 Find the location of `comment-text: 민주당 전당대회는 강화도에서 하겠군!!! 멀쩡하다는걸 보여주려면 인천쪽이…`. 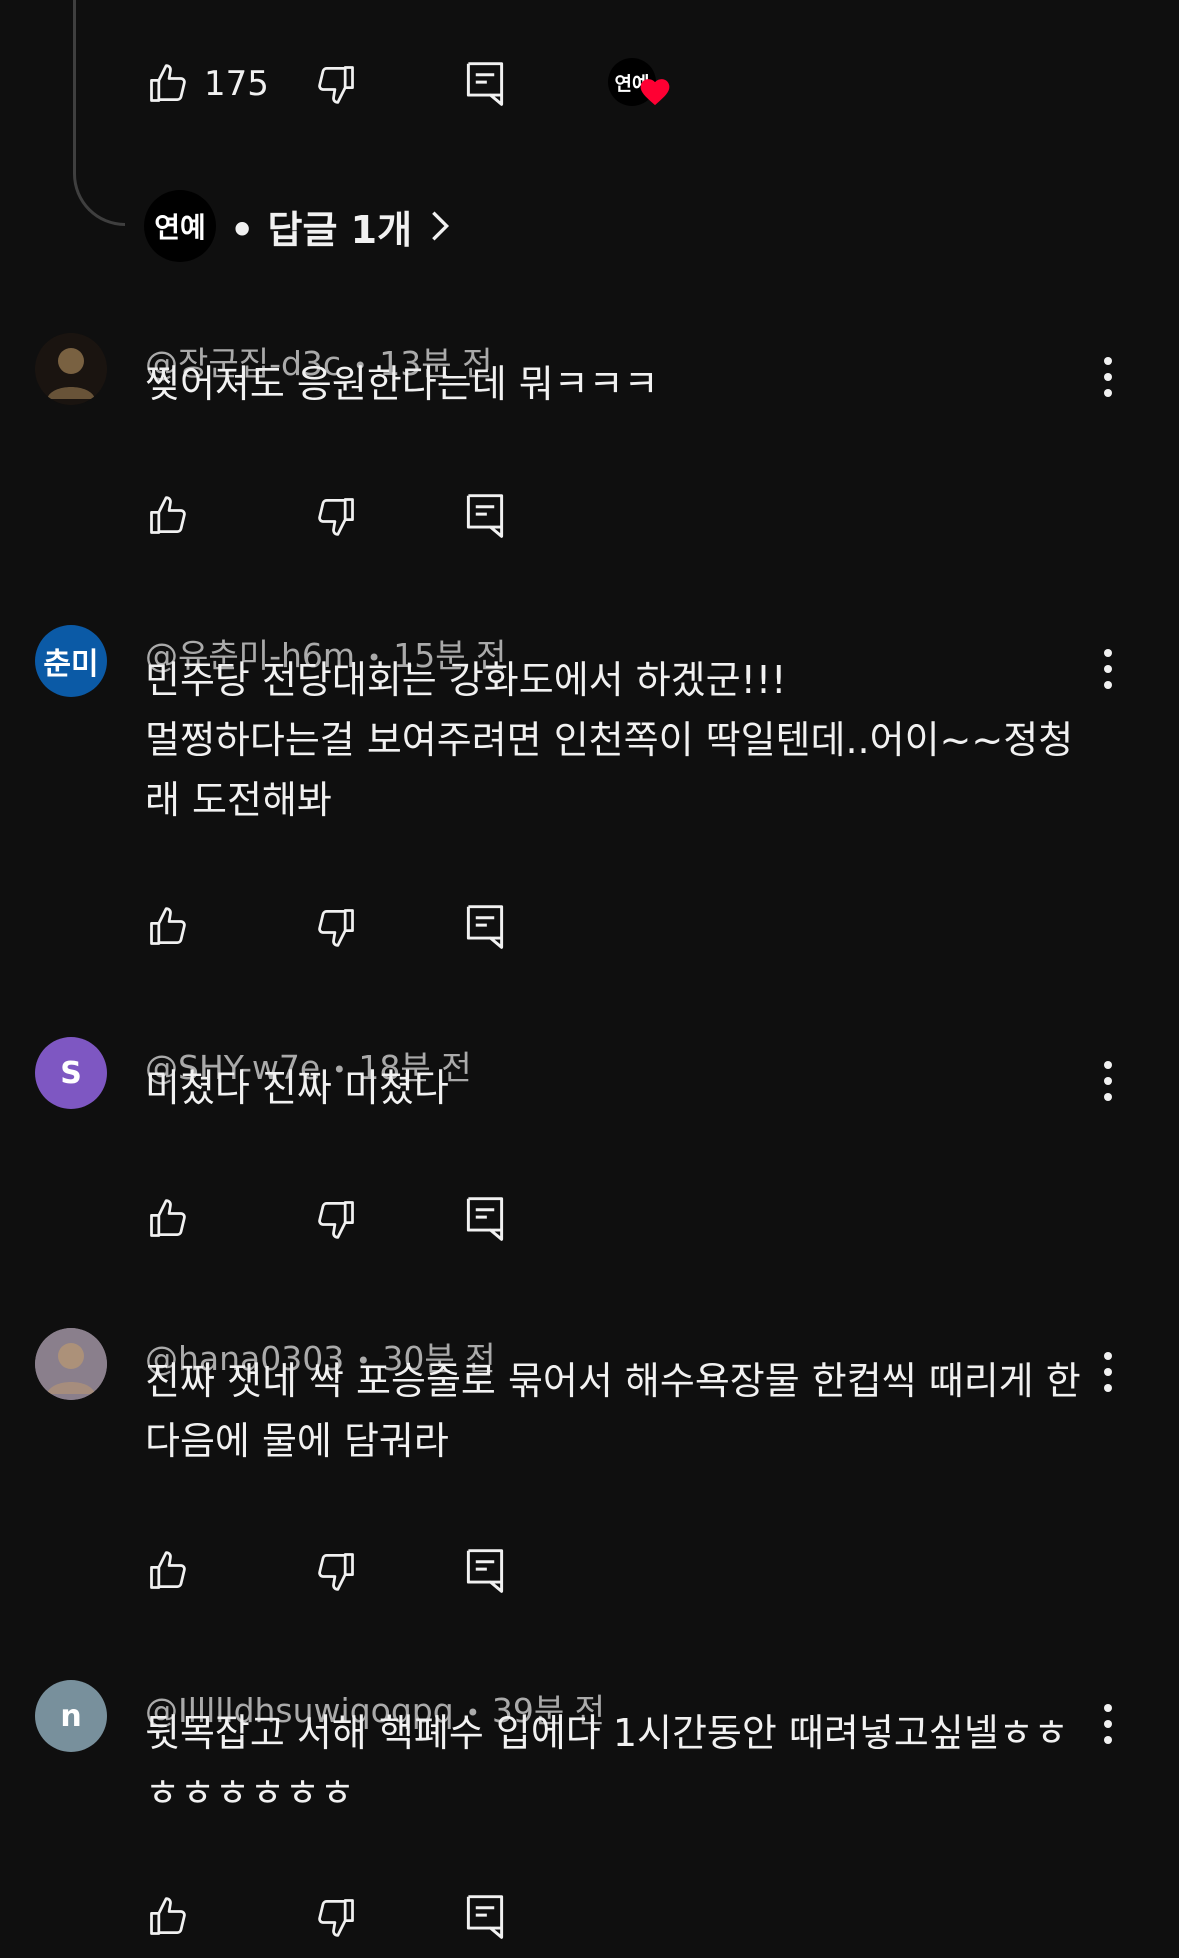

comment-text: 민주당 전당대회는 강화도에서 하겠군!!! 멀쩡하다는걸 보여주려면 인천쪽이… is located at coordinates (609, 740).